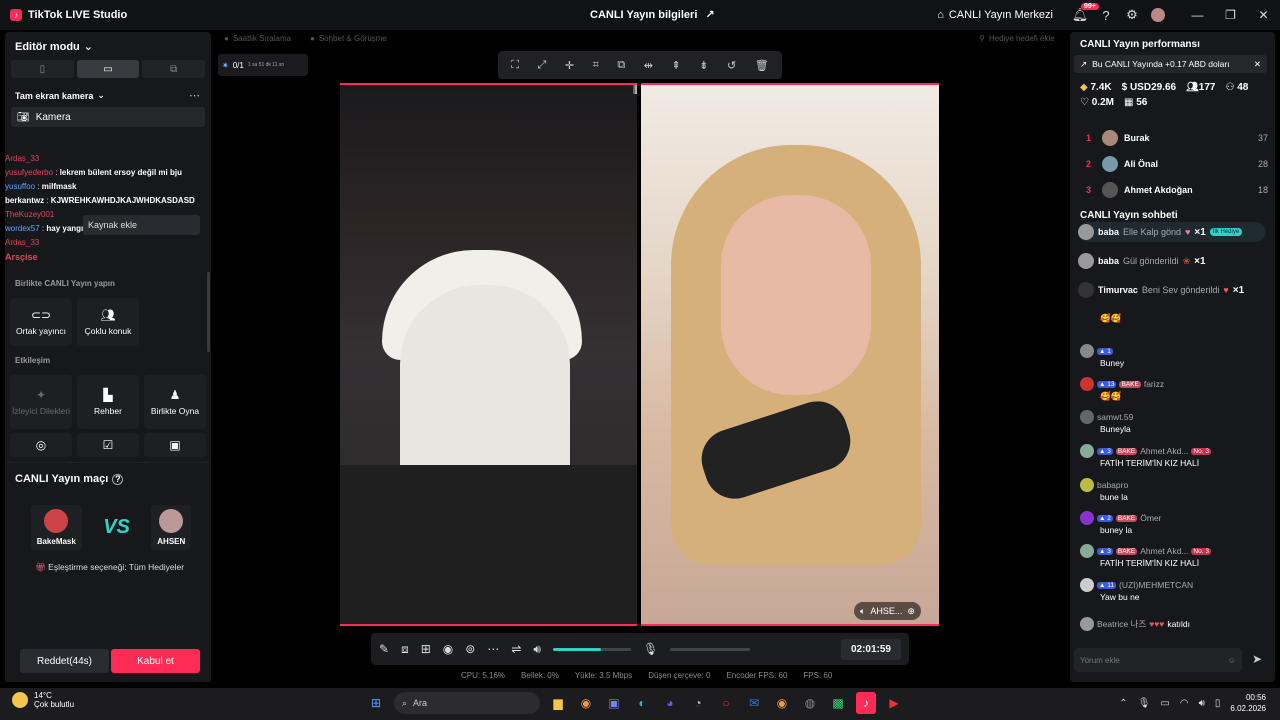  What do you see at coordinates (42, 69) in the screenshot?
I see `portrait-mode-button: ▯` at bounding box center [42, 69].